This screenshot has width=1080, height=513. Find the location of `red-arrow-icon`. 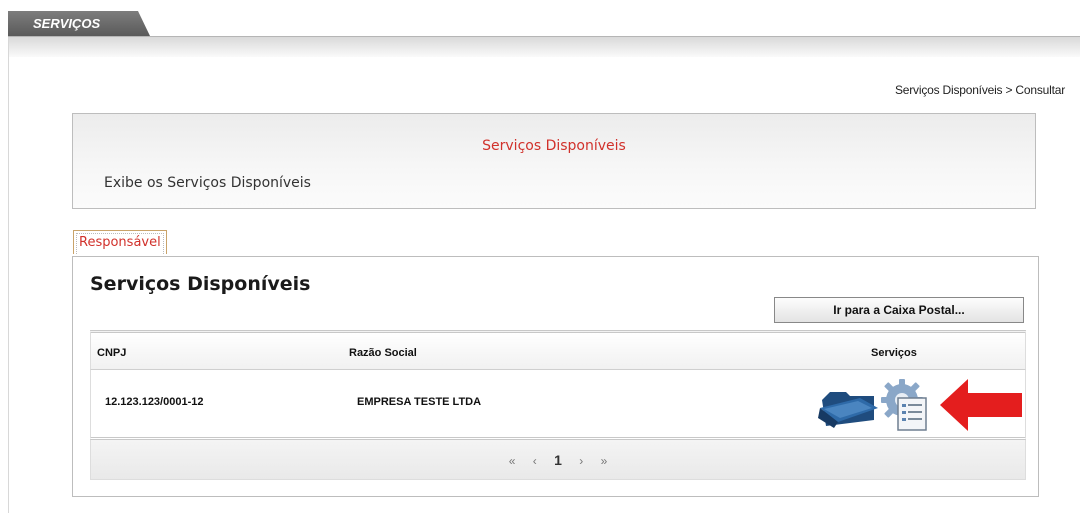

red-arrow-icon is located at coordinates (981, 405).